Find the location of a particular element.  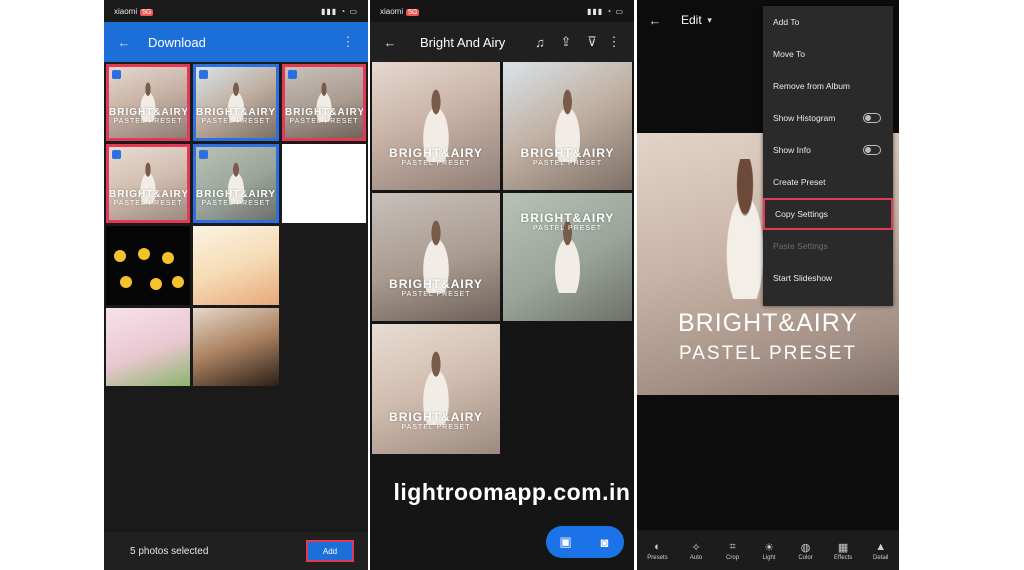

tool-light: ☀ Light is located at coordinates (769, 550).